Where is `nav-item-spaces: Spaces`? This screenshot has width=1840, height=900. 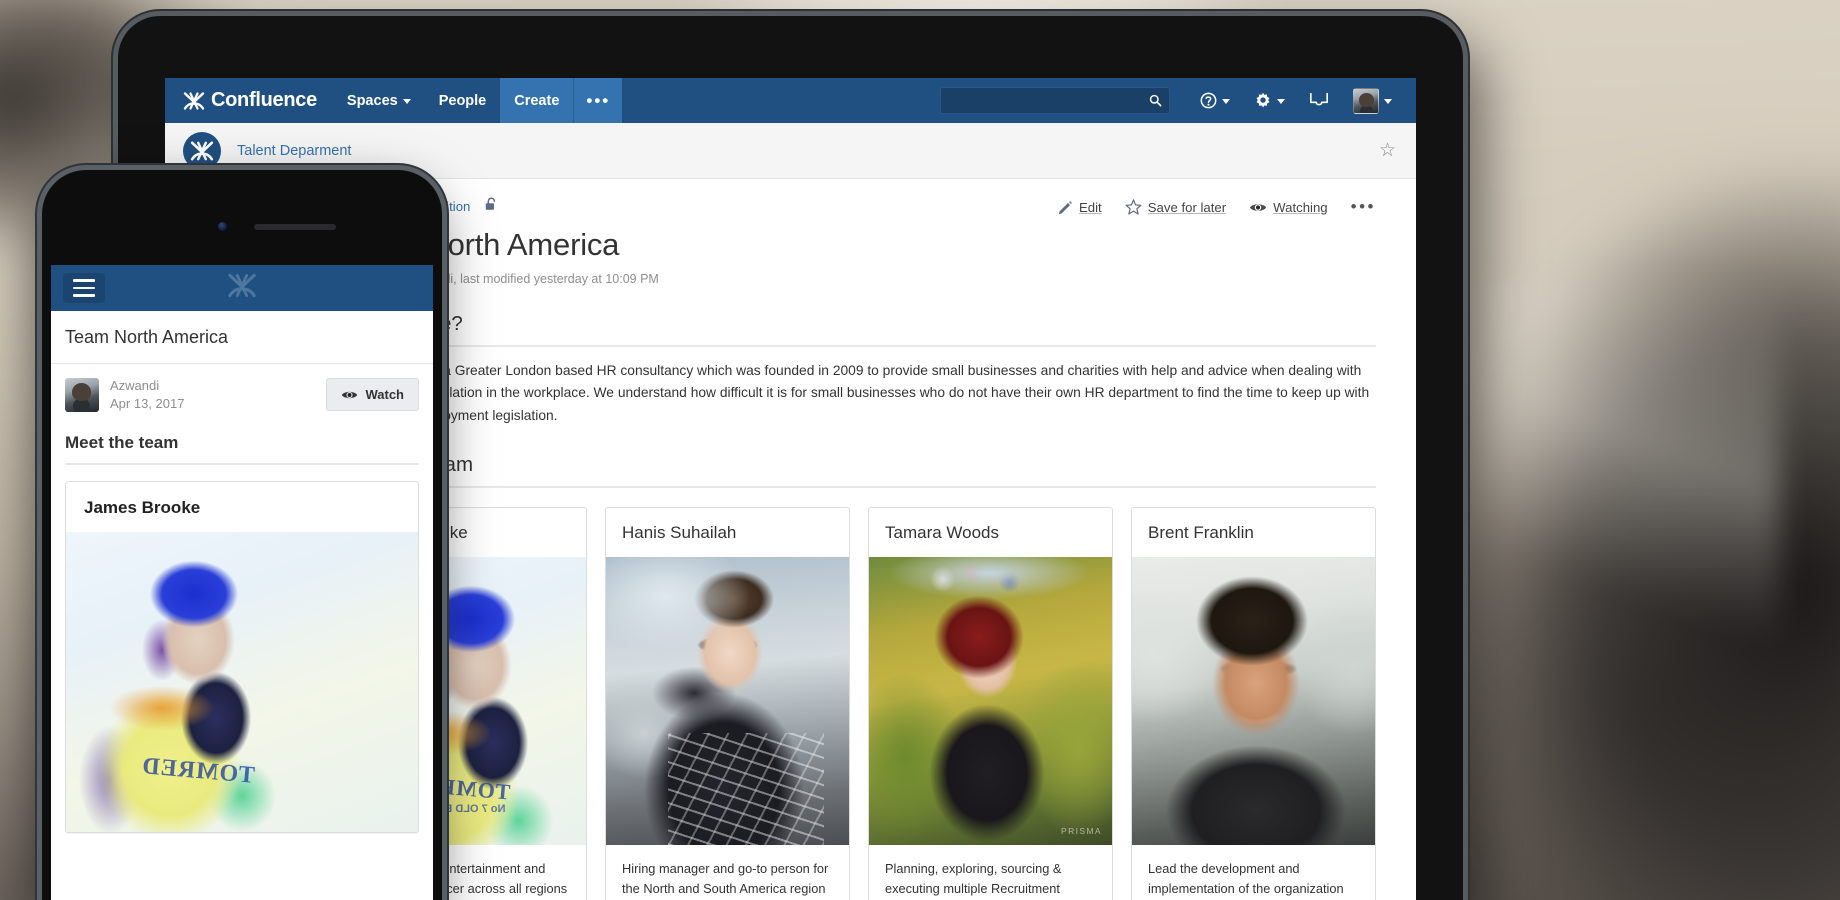
nav-item-spaces: Spaces is located at coordinates (379, 100).